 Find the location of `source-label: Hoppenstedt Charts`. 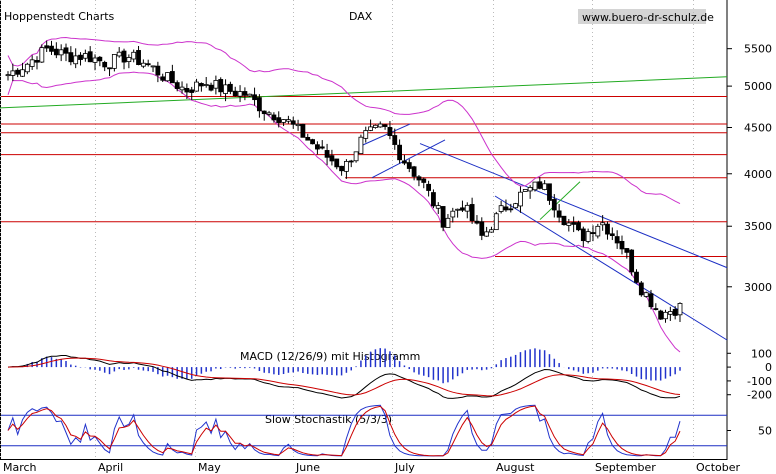

source-label: Hoppenstedt Charts is located at coordinates (59, 16).